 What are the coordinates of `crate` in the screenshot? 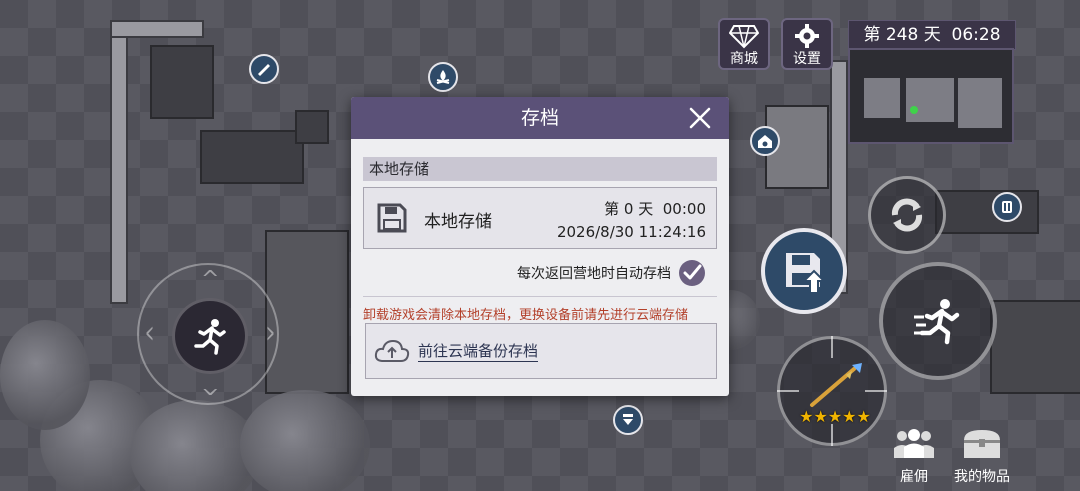 It's located at (312, 127).